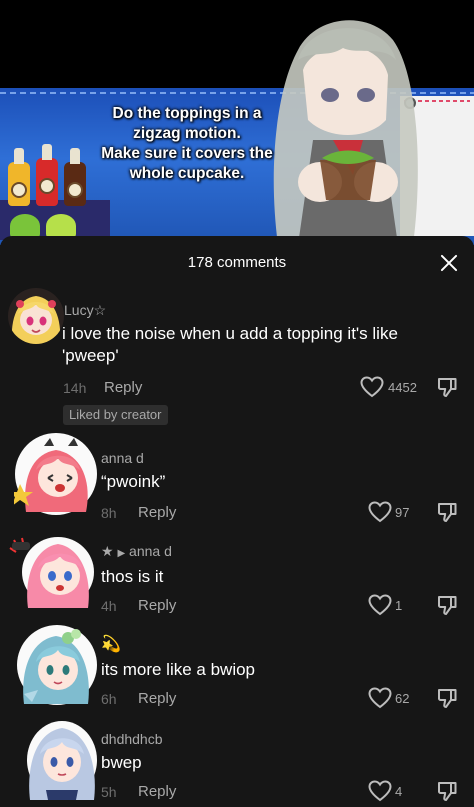 The height and width of the screenshot is (807, 474). Describe the element at coordinates (109, 513) in the screenshot. I see `comment-time: 8h` at that location.